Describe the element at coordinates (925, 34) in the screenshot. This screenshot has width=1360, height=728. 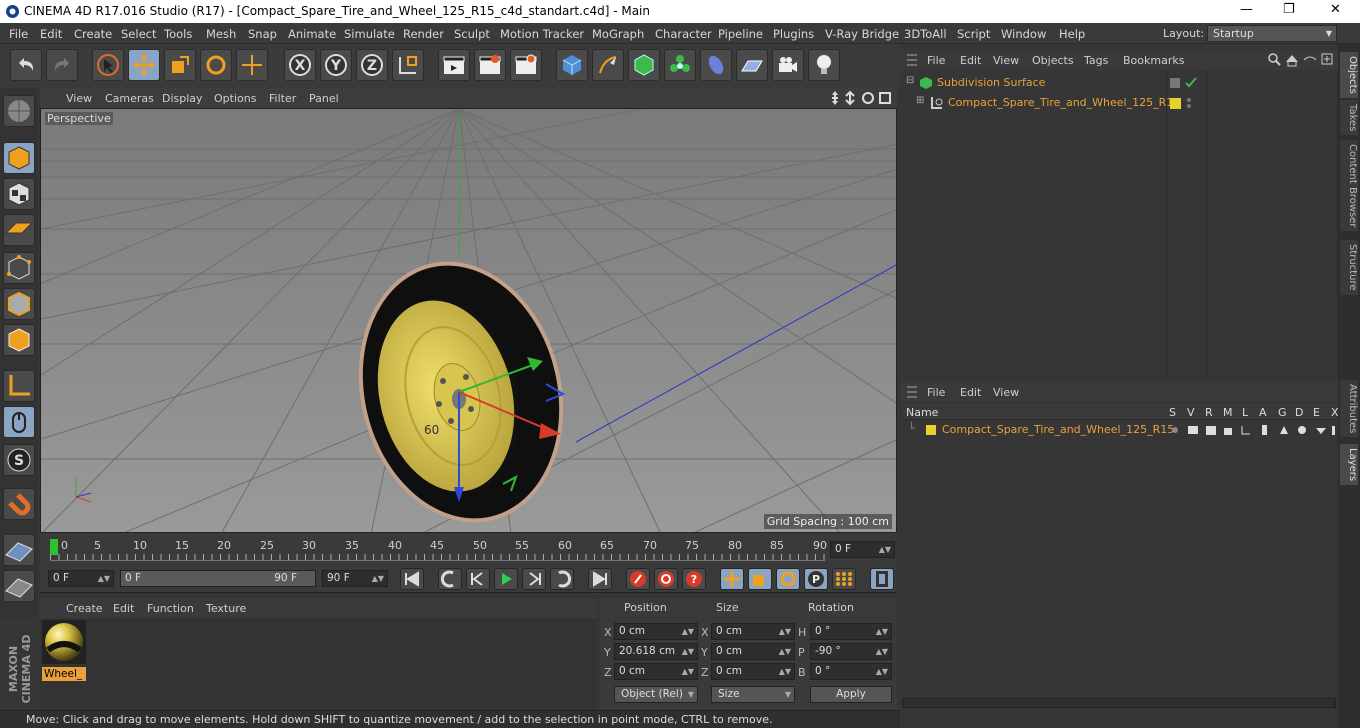
I see `menu-3dtoall: 3DToAll` at that location.